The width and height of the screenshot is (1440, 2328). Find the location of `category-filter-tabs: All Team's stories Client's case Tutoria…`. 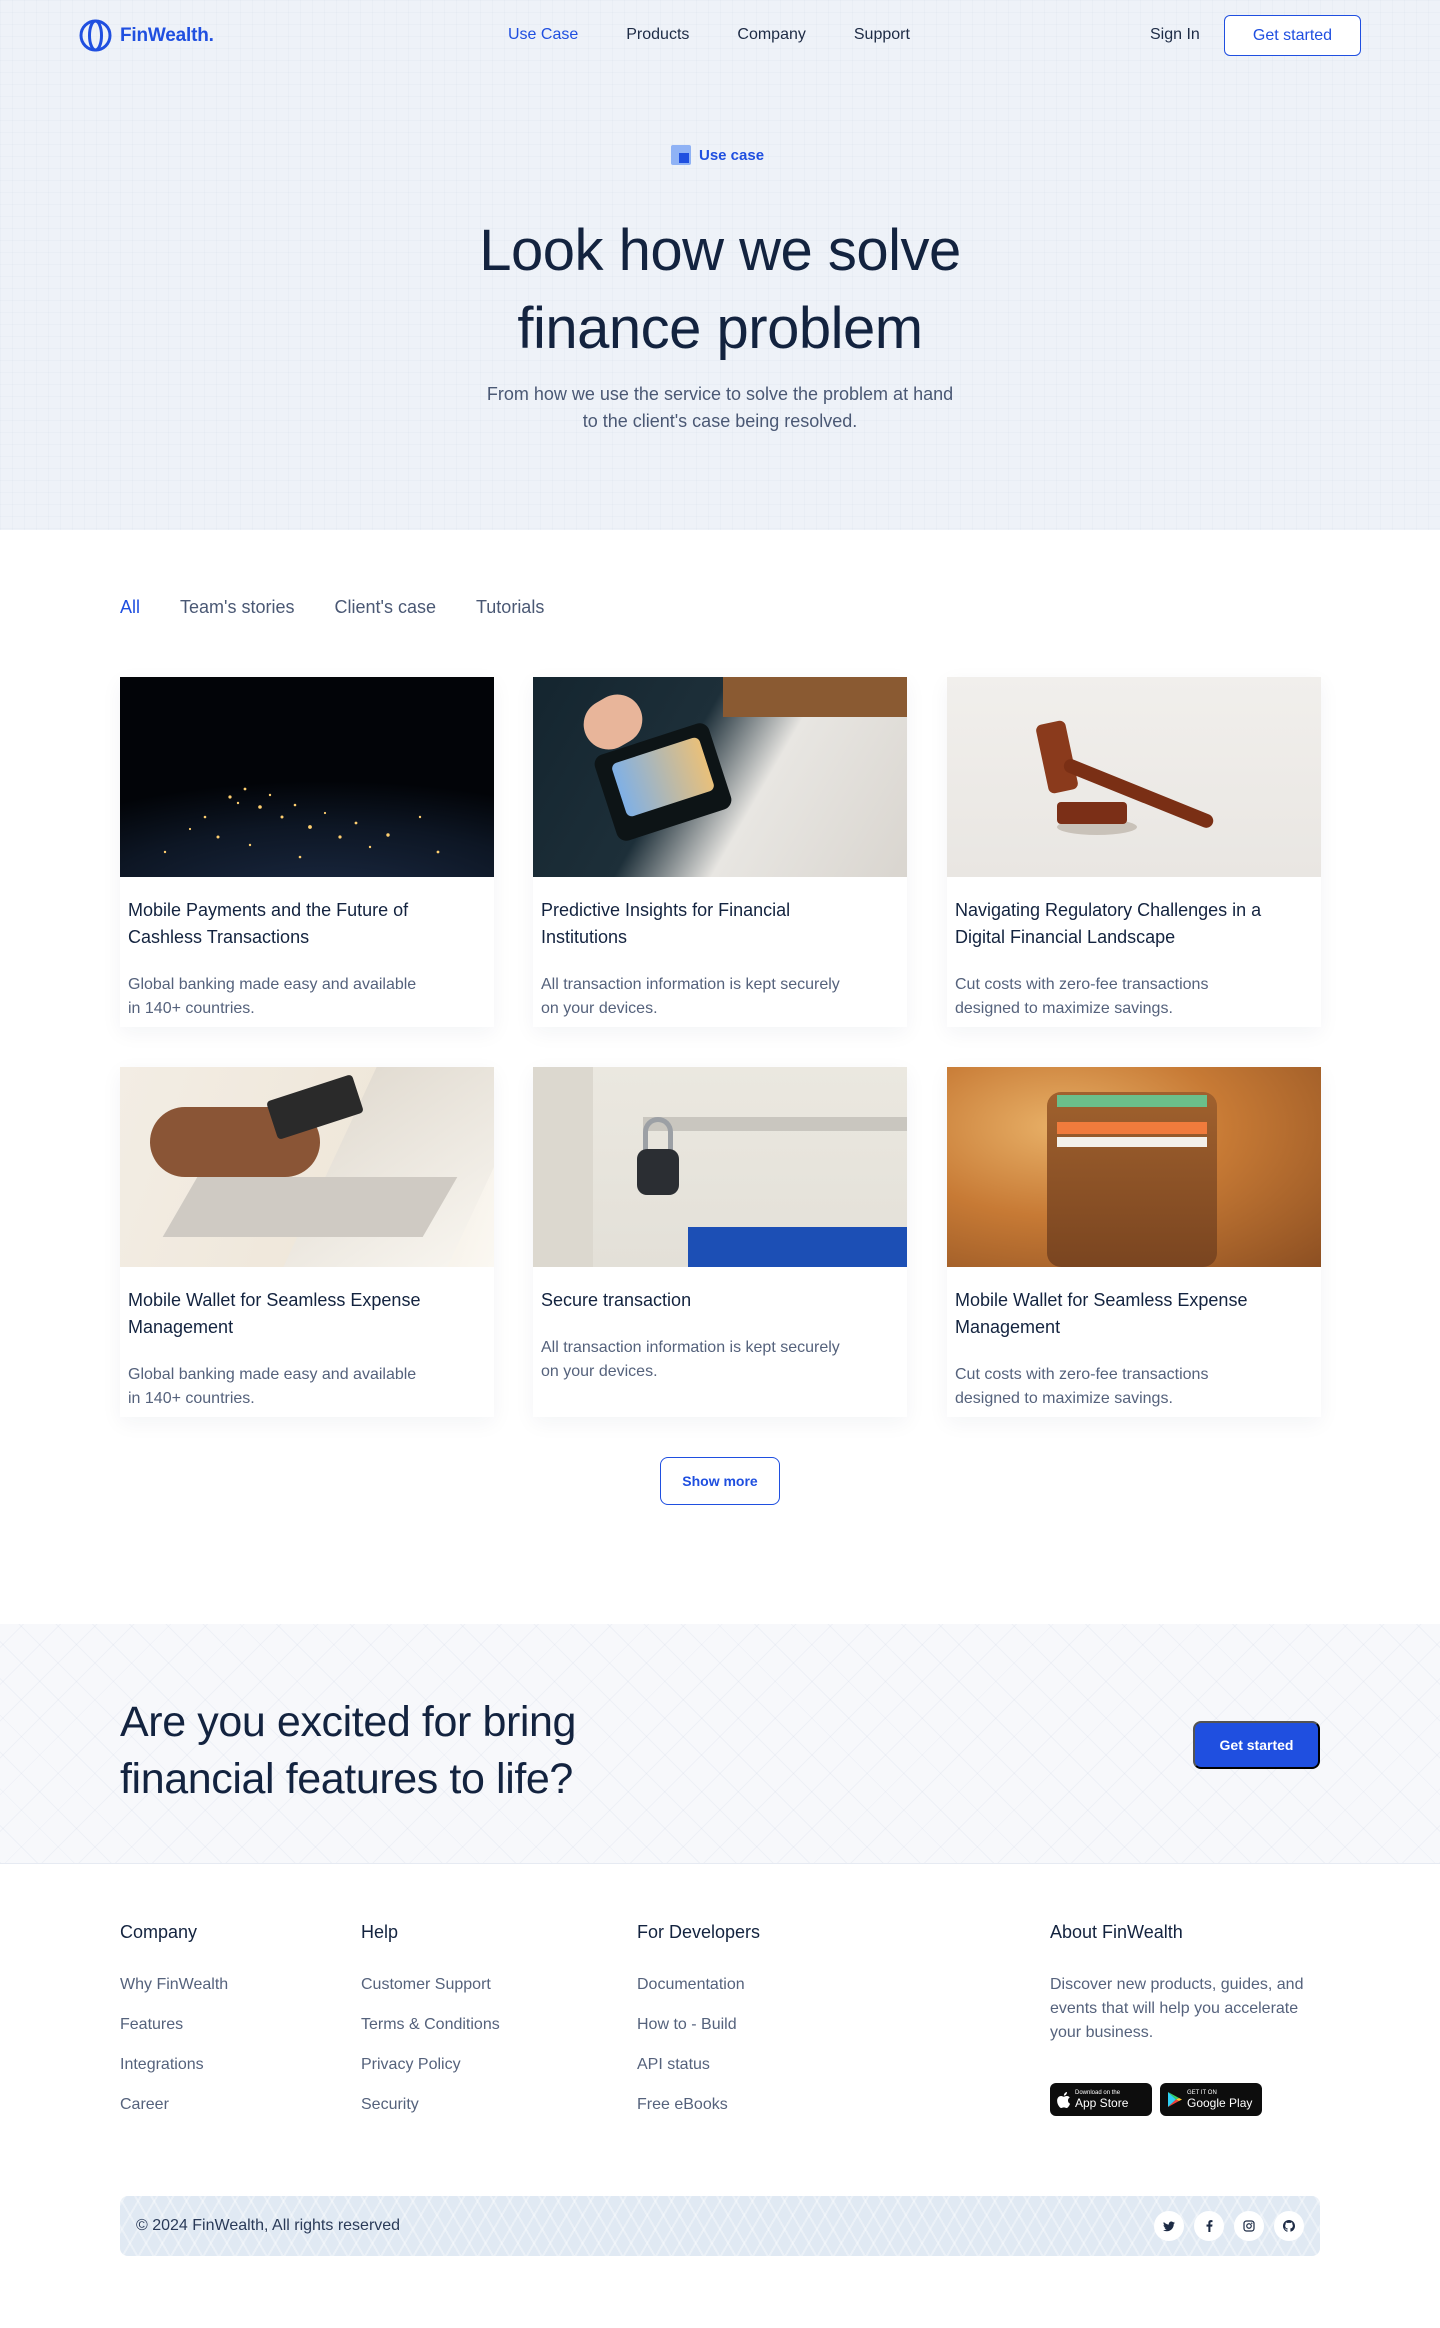

category-filter-tabs: All Team's stories Client's case Tutoria… is located at coordinates (332, 607).